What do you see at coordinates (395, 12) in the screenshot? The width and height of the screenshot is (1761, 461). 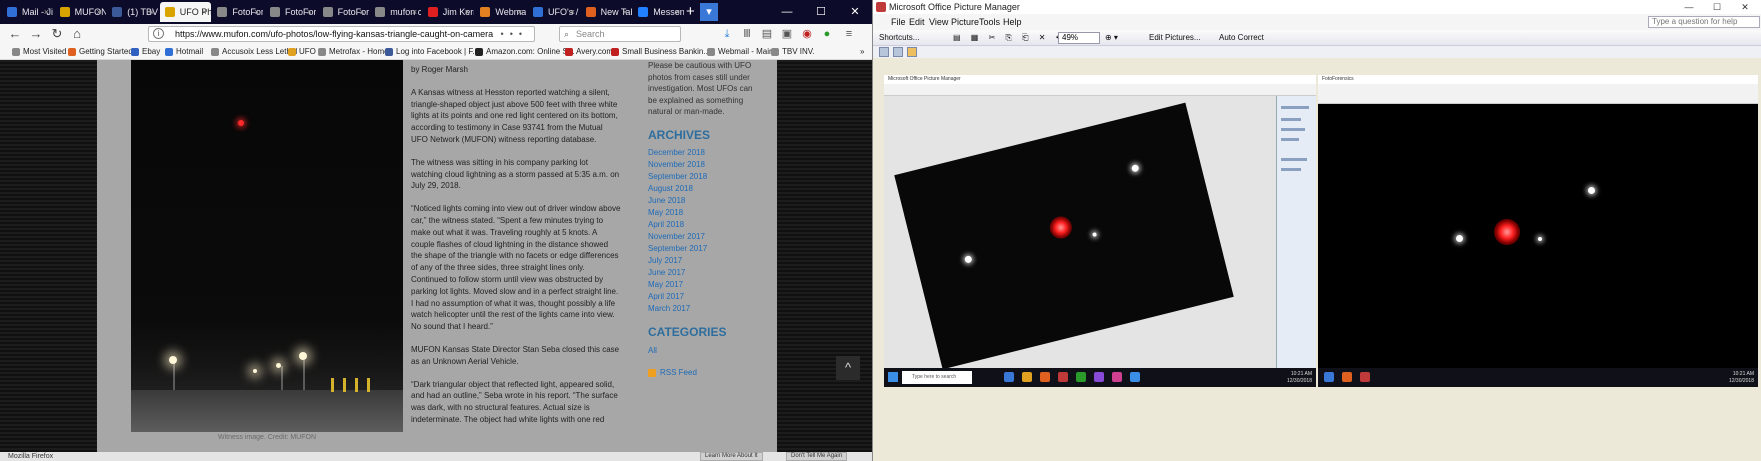 I see `tab-7: mufon case×` at bounding box center [395, 12].